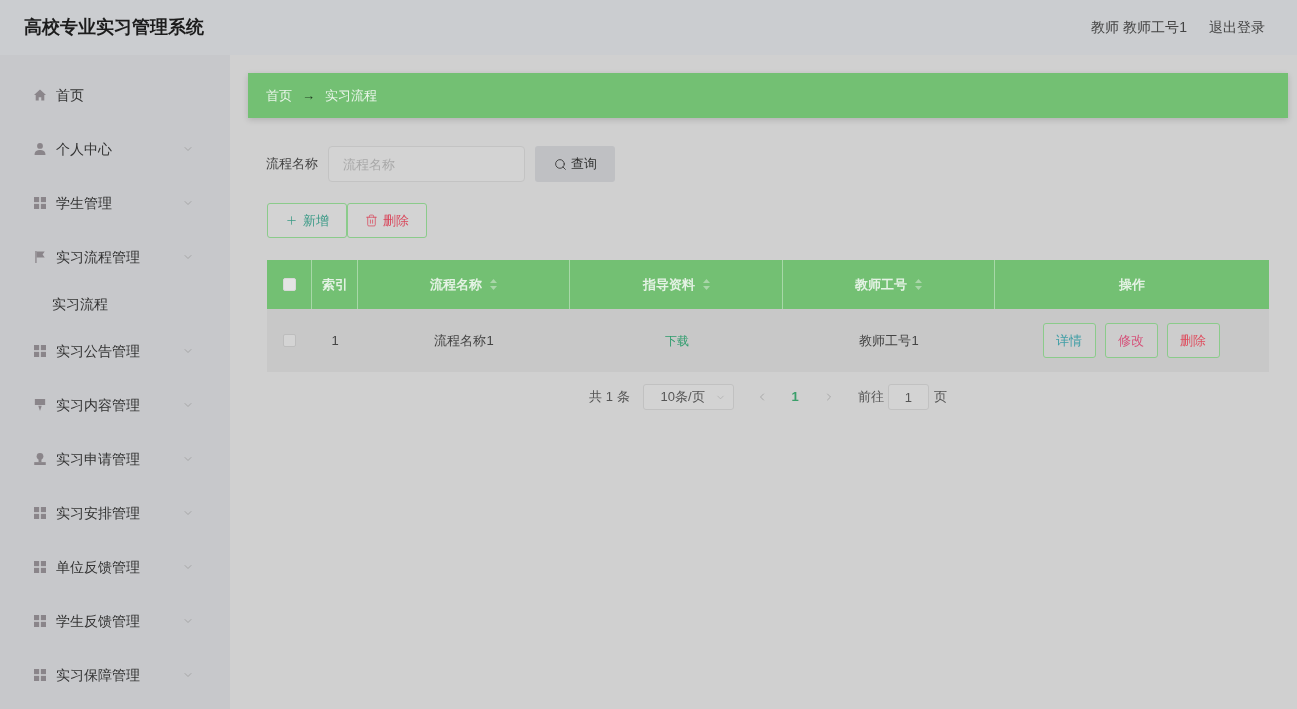 The width and height of the screenshot is (1297, 709). I want to click on table-cell-text: 流程名称1, so click(464, 340).